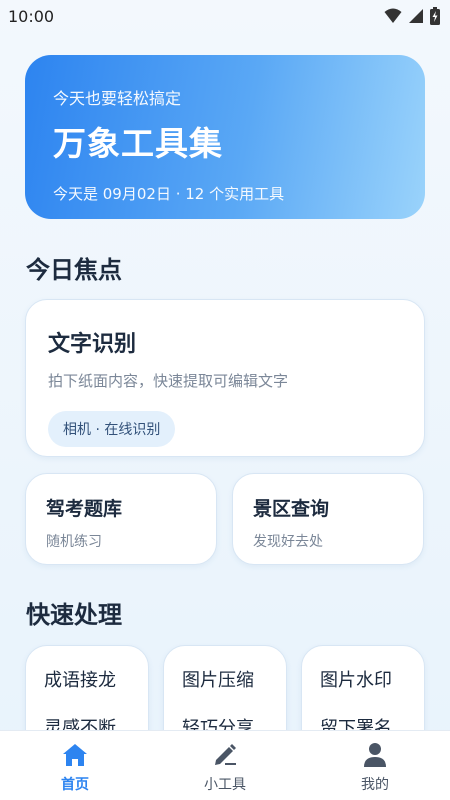  What do you see at coordinates (74, 270) in the screenshot?
I see `focus-section-title: 今日焦点` at bounding box center [74, 270].